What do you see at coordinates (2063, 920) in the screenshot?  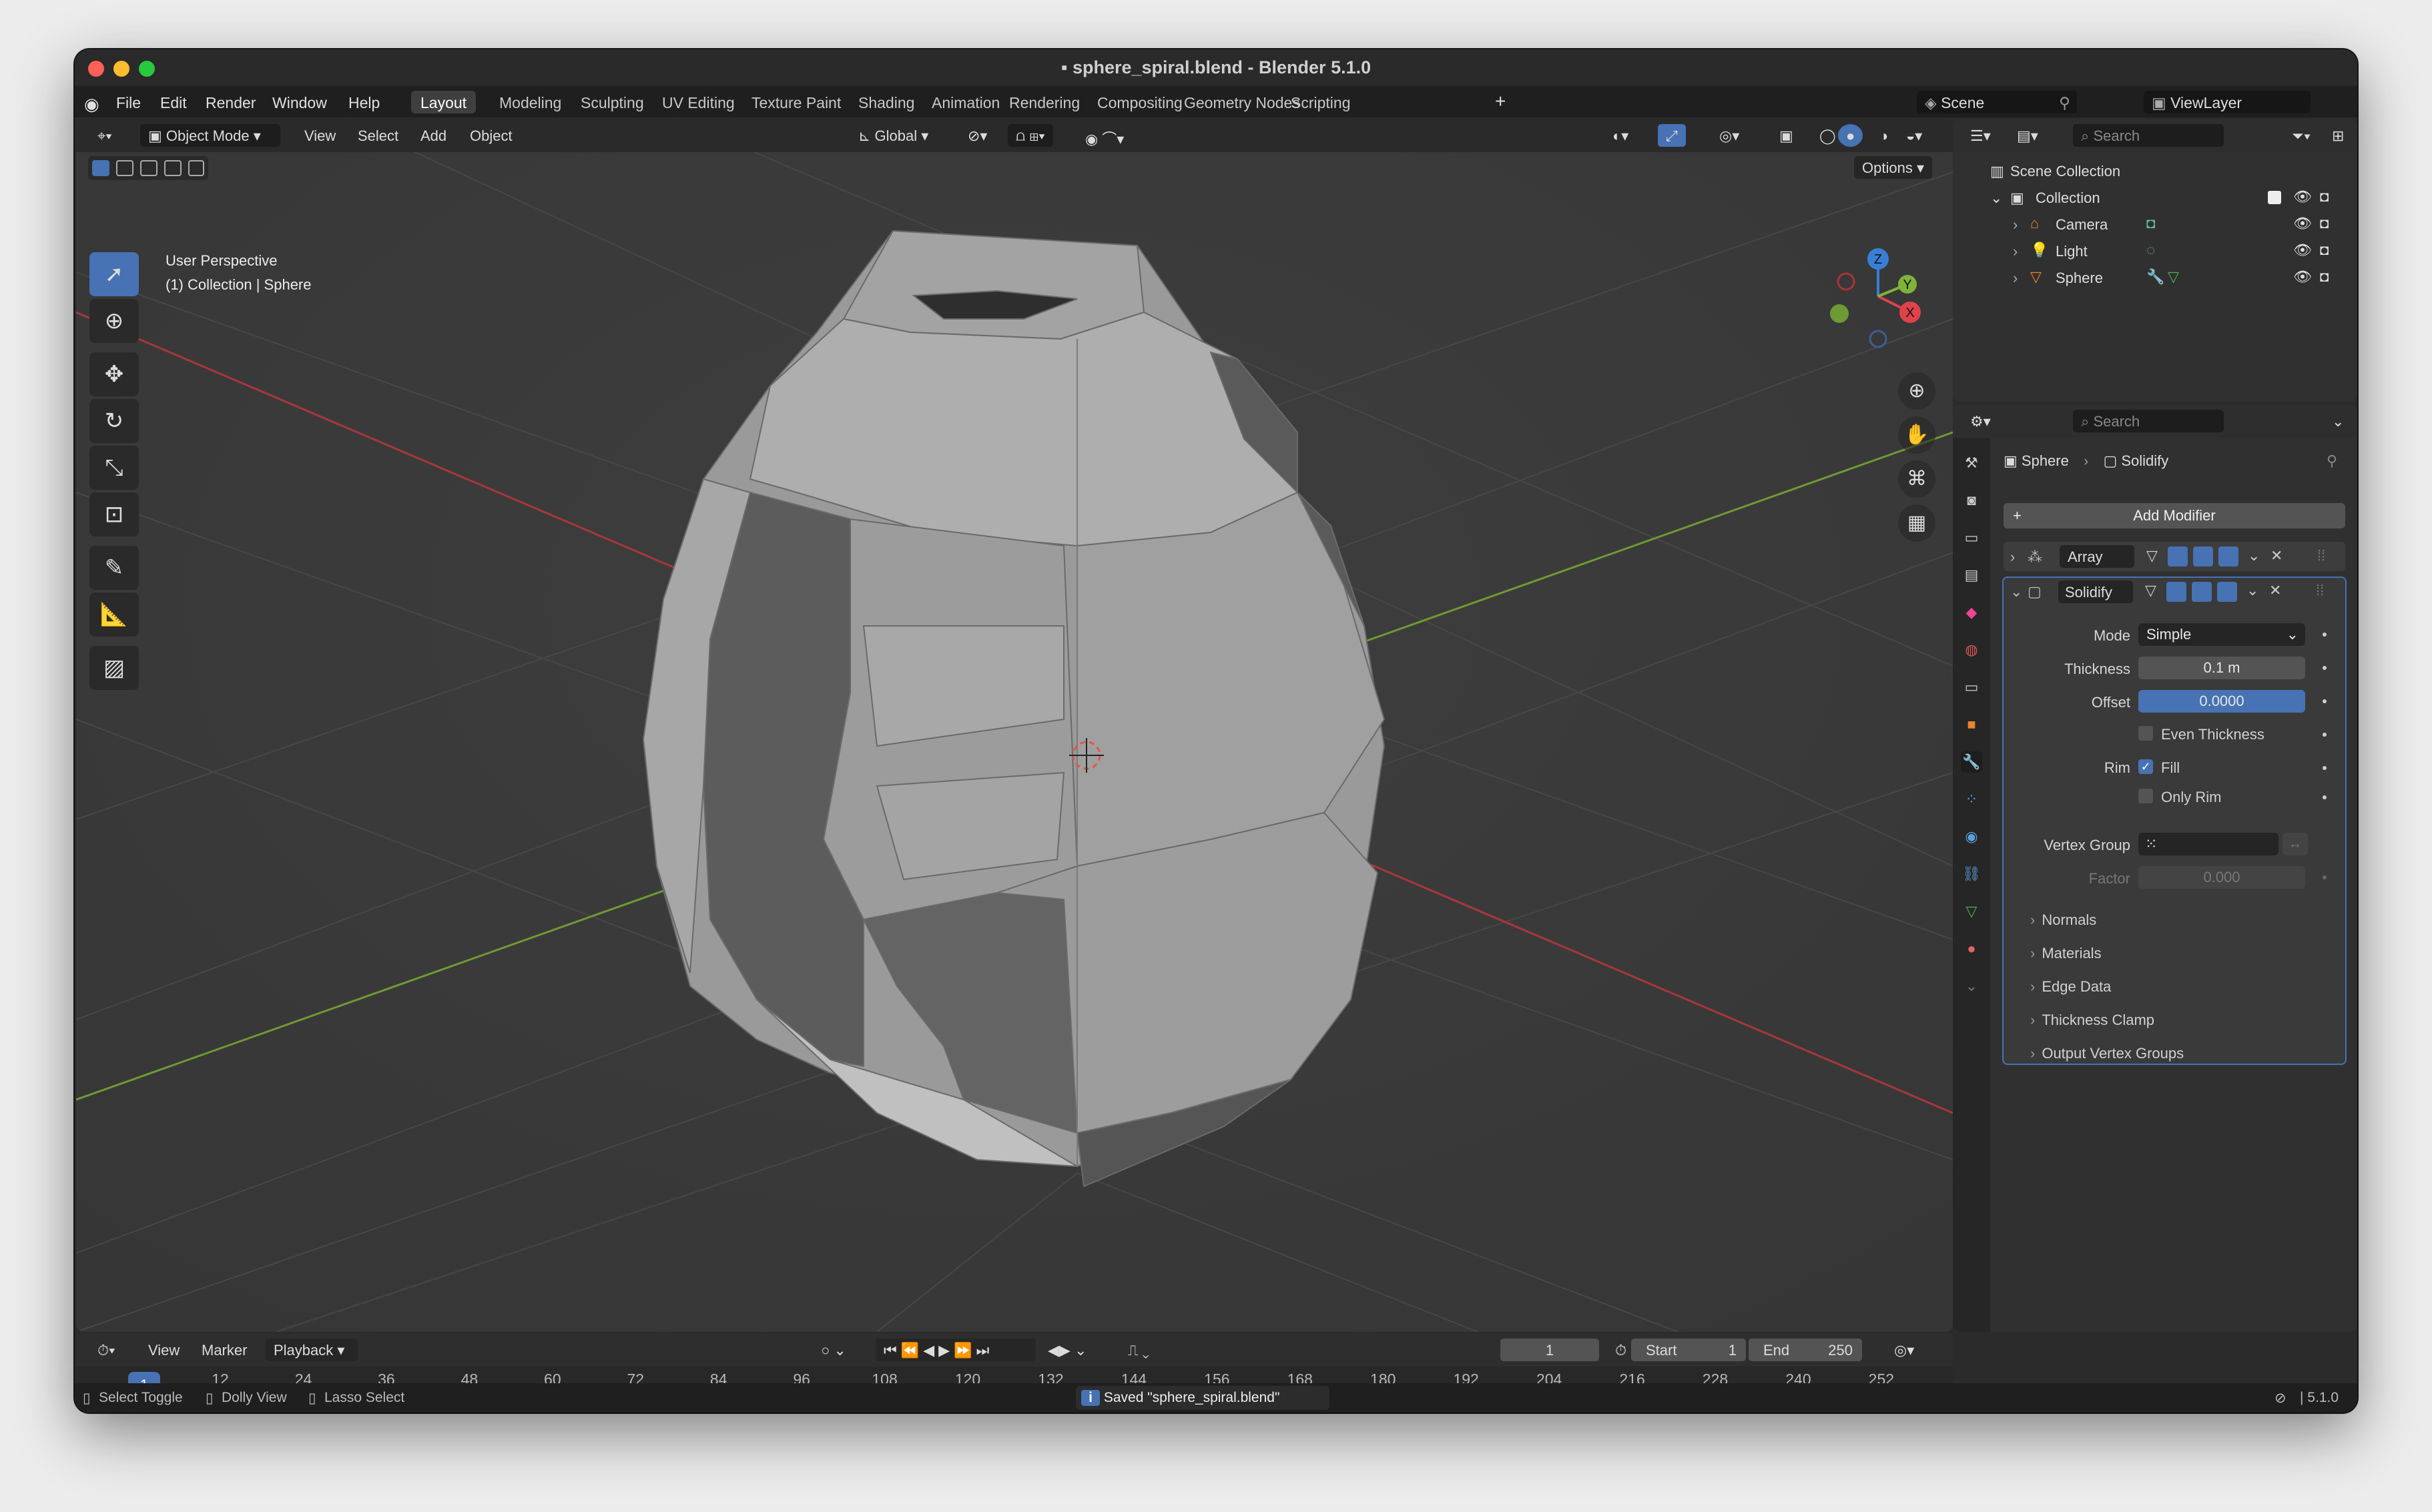 I see `subpanel-normals: › Normals` at bounding box center [2063, 920].